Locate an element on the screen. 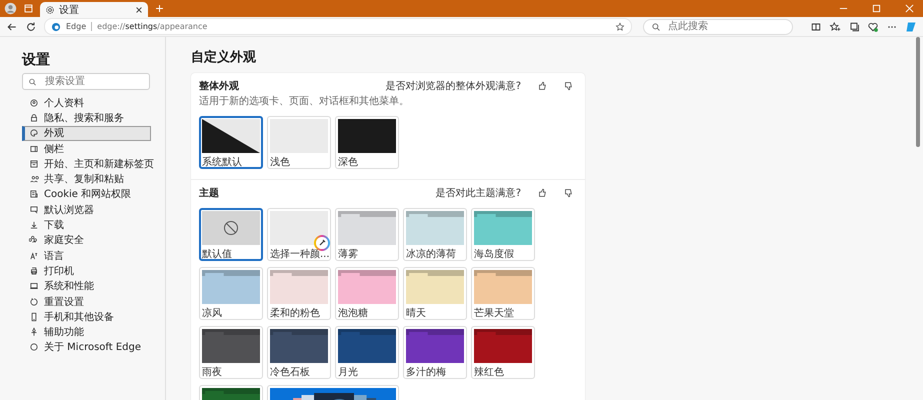 This screenshot has height=400, width=923. theme-tile: 多汁的梅 is located at coordinates (435, 352).